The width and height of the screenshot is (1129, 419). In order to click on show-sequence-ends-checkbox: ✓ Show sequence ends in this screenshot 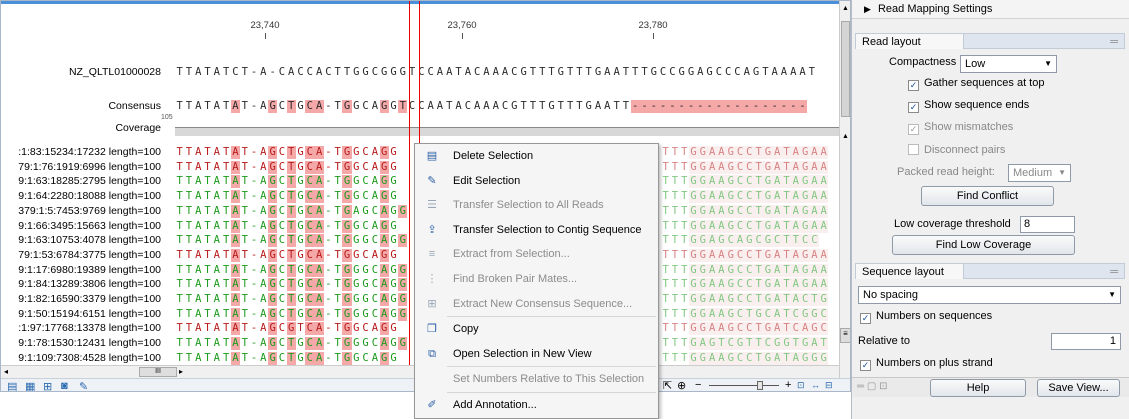, I will do `click(968, 106)`.